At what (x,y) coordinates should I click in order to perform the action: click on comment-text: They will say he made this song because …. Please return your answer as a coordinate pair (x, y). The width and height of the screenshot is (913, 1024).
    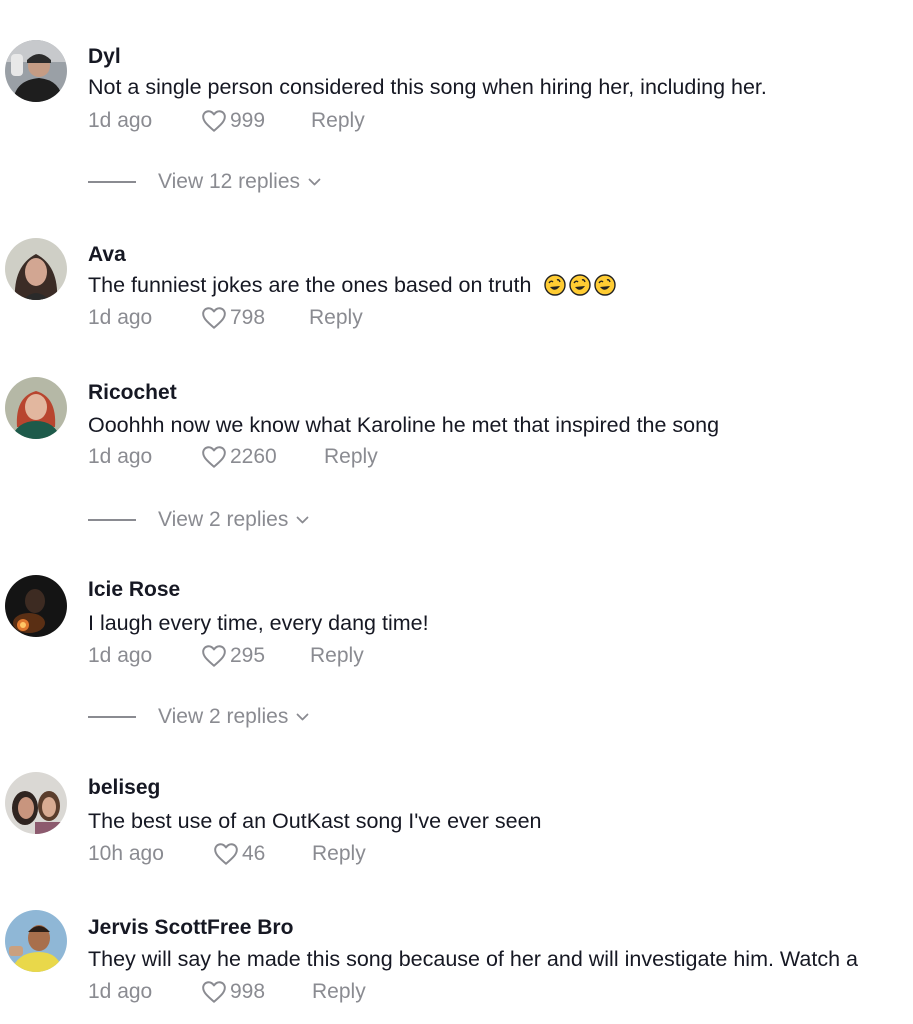
    Looking at the image, I should click on (473, 959).